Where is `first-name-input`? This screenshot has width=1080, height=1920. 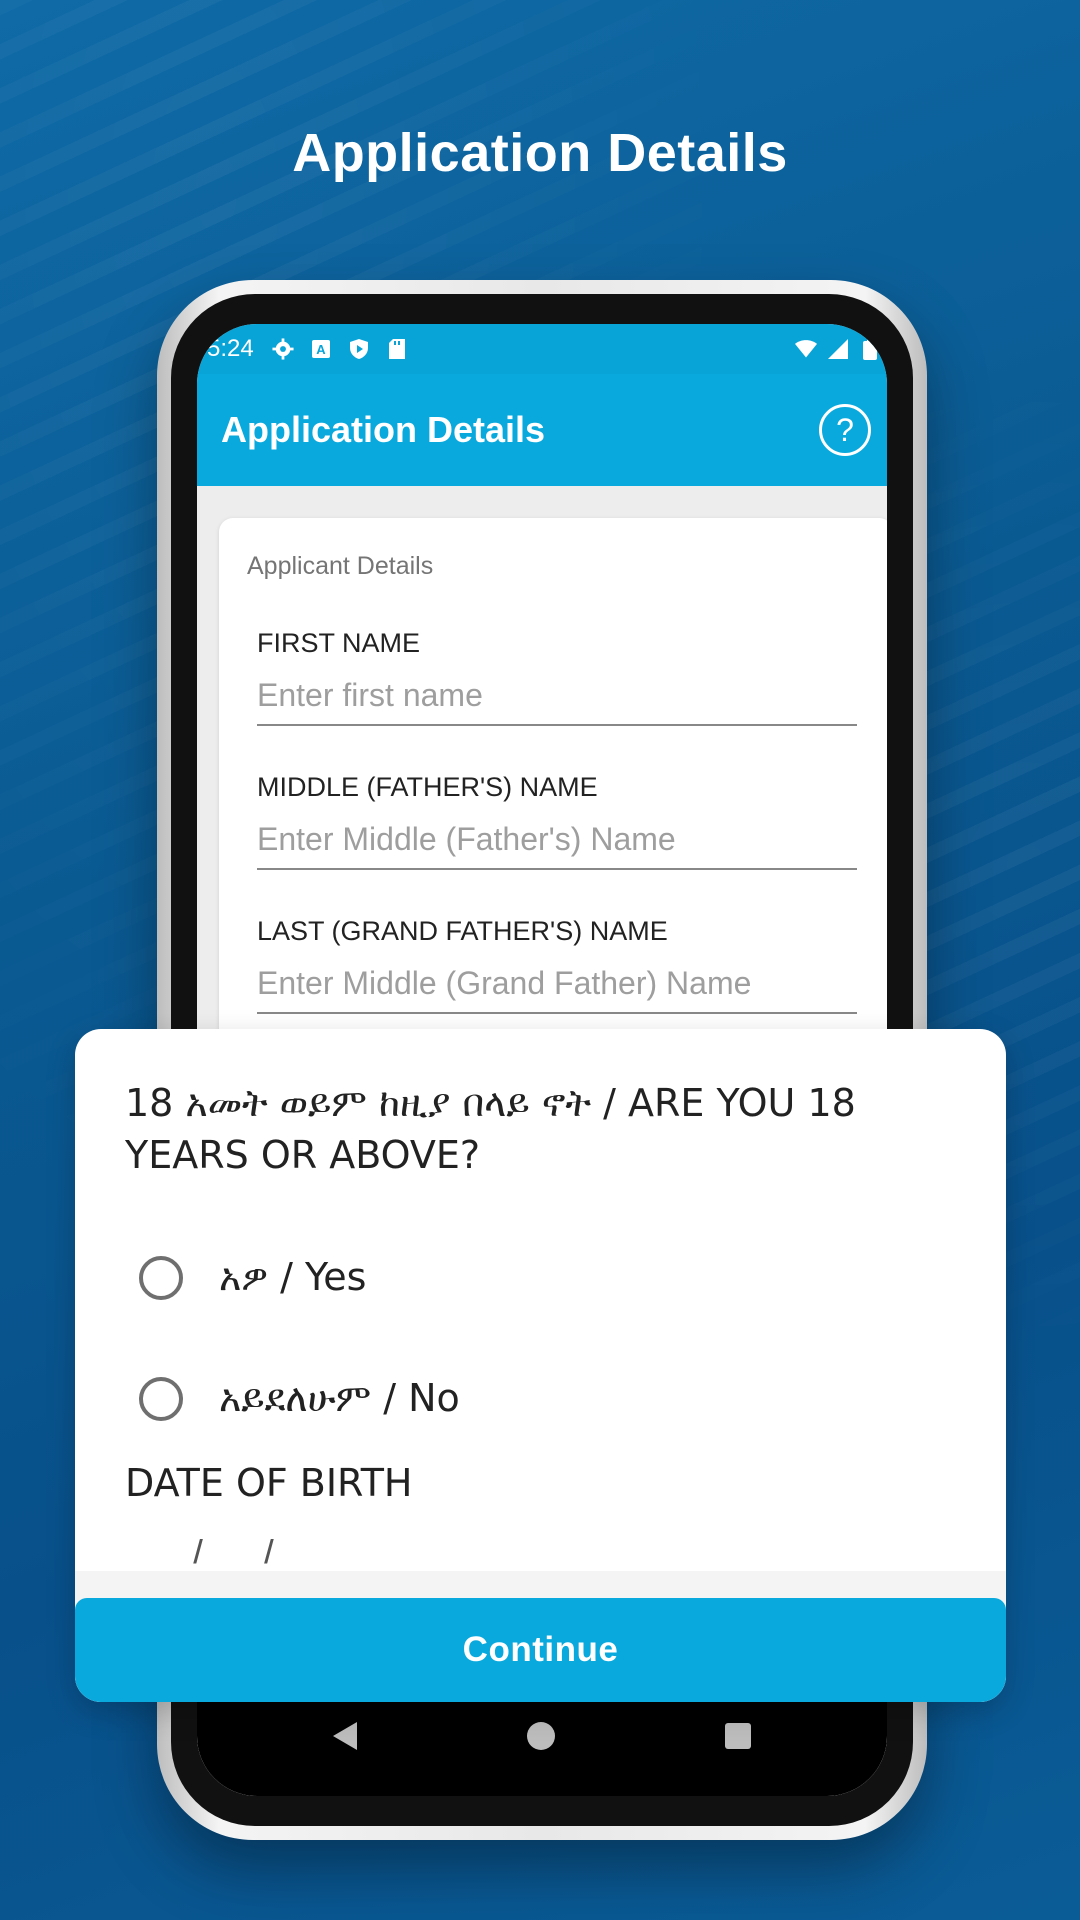
first-name-input is located at coordinates (557, 701).